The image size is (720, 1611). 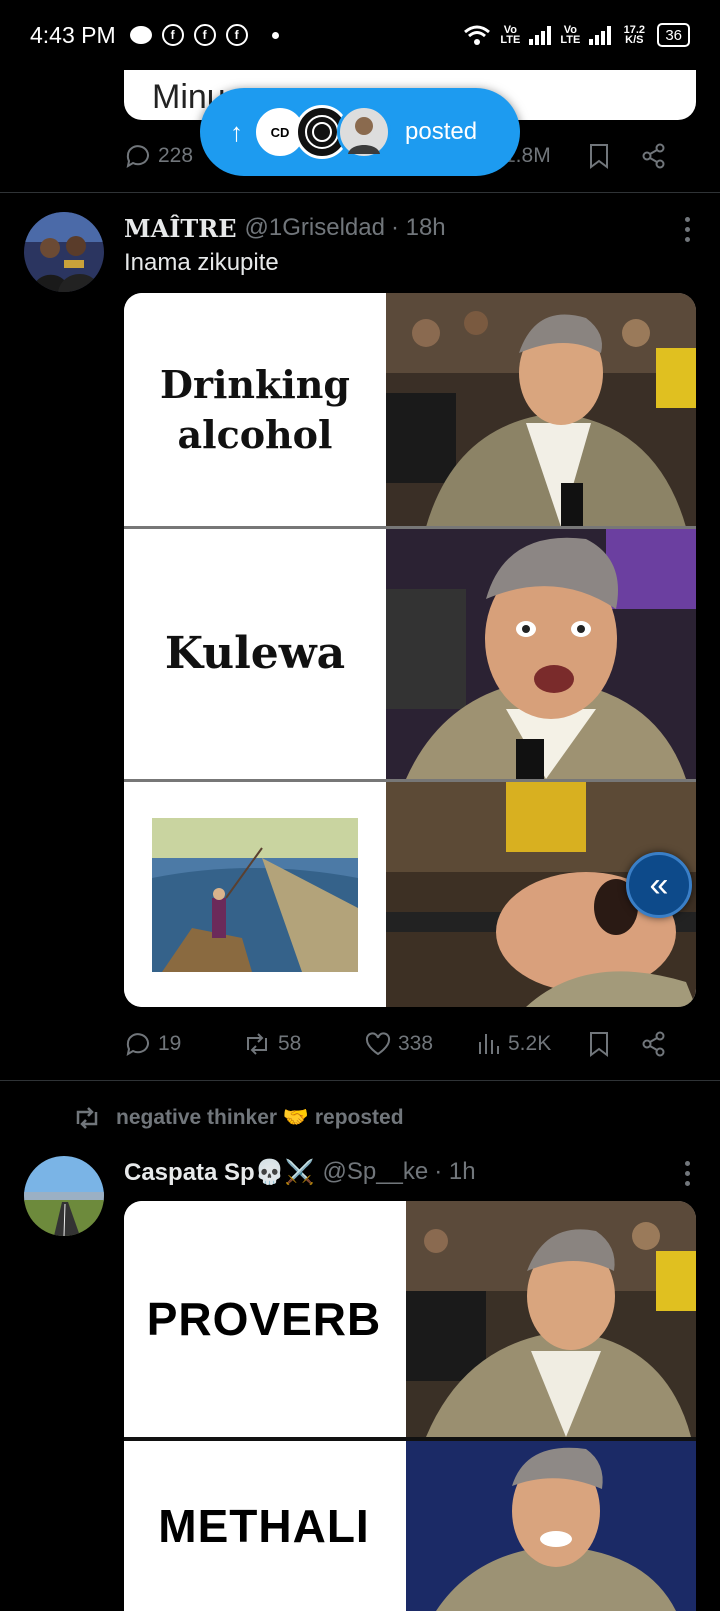 I want to click on chat-icon, so click(x=140, y=35).